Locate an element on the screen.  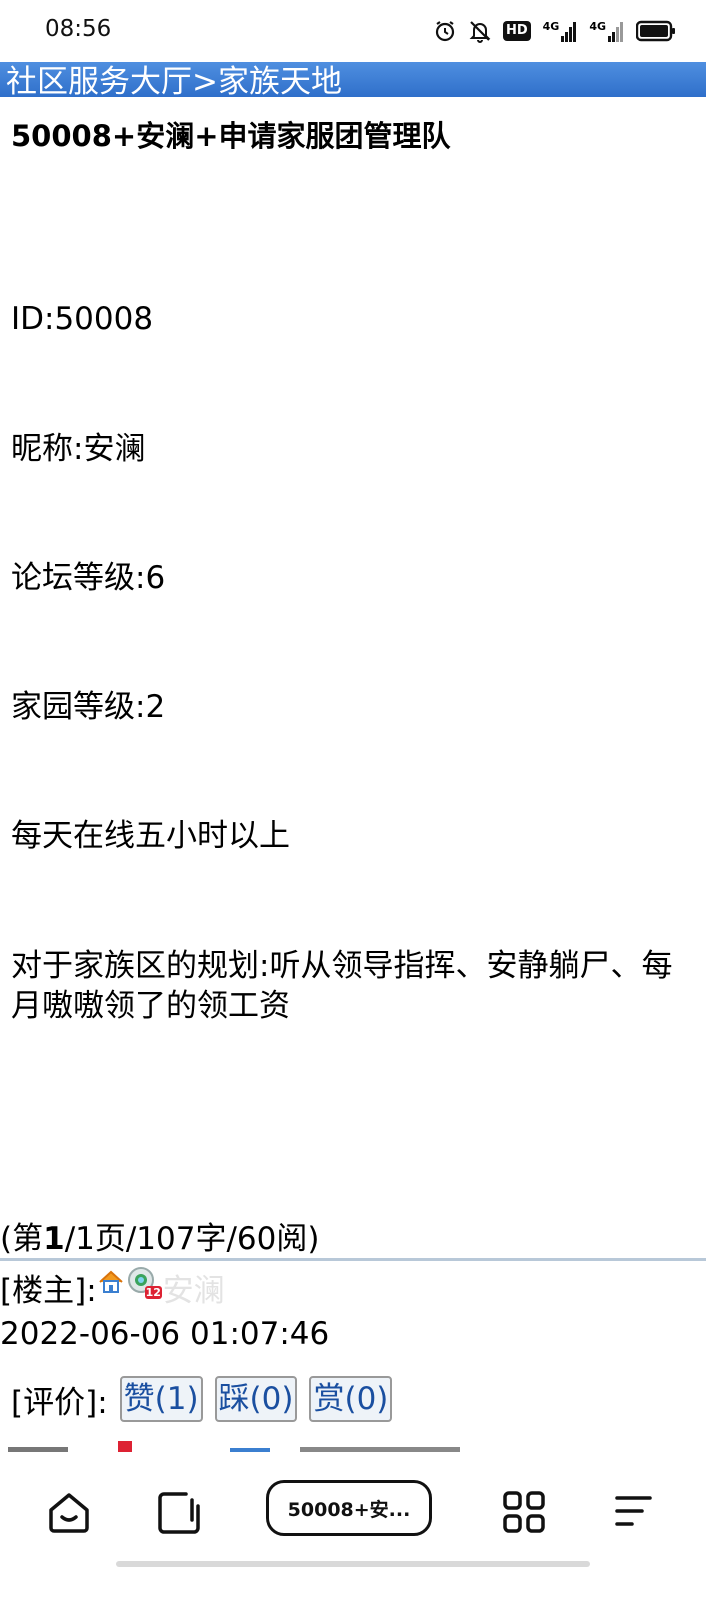
dislike-button: 踩(0) is located at coordinates (256, 1399).